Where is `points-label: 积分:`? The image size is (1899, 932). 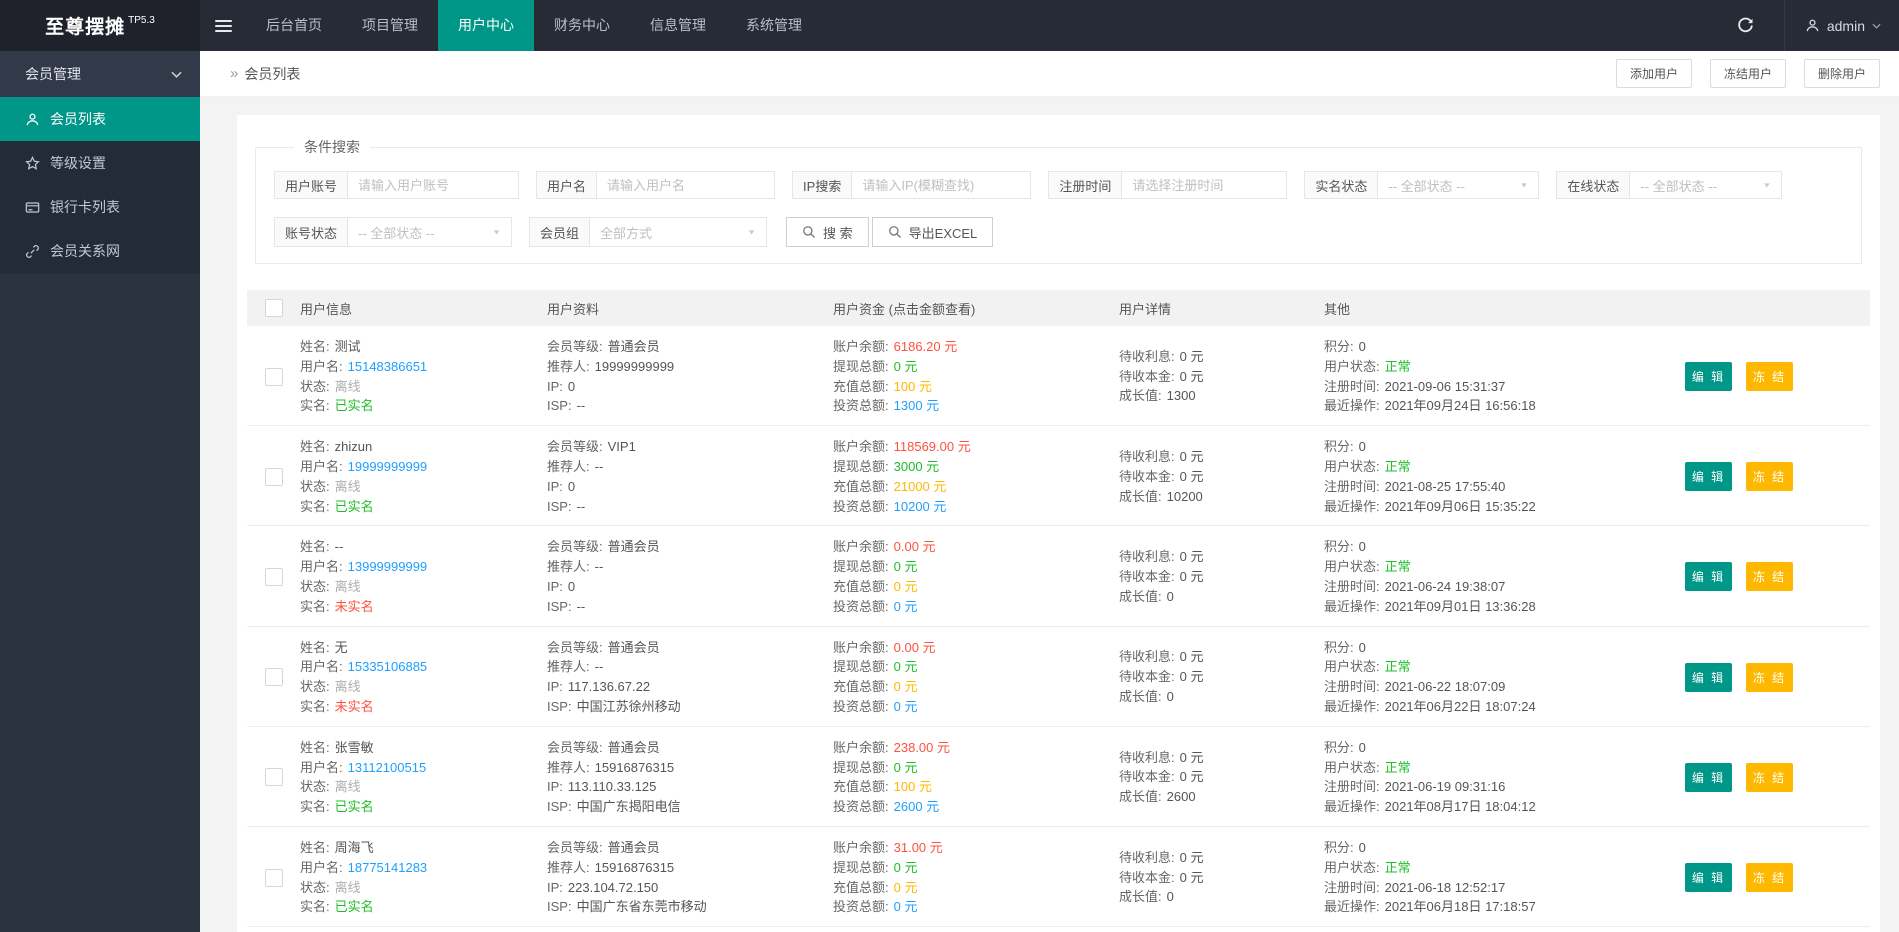
points-label: 积分: is located at coordinates (1339, 747).